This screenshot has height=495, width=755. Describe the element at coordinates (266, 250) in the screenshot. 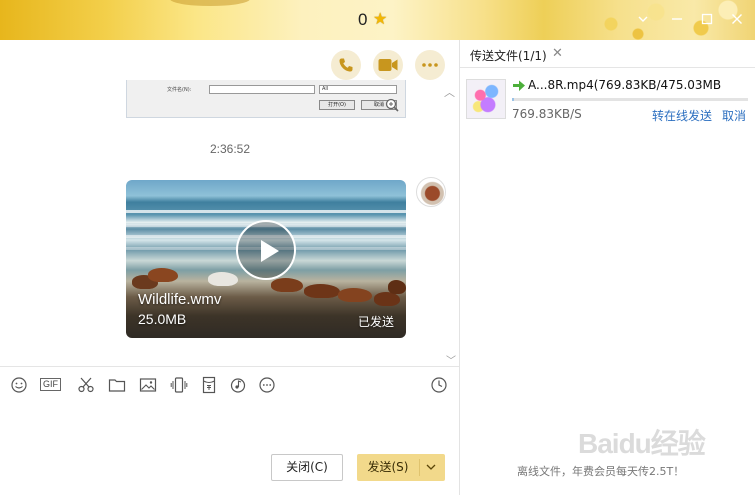

I see `play-icon` at that location.